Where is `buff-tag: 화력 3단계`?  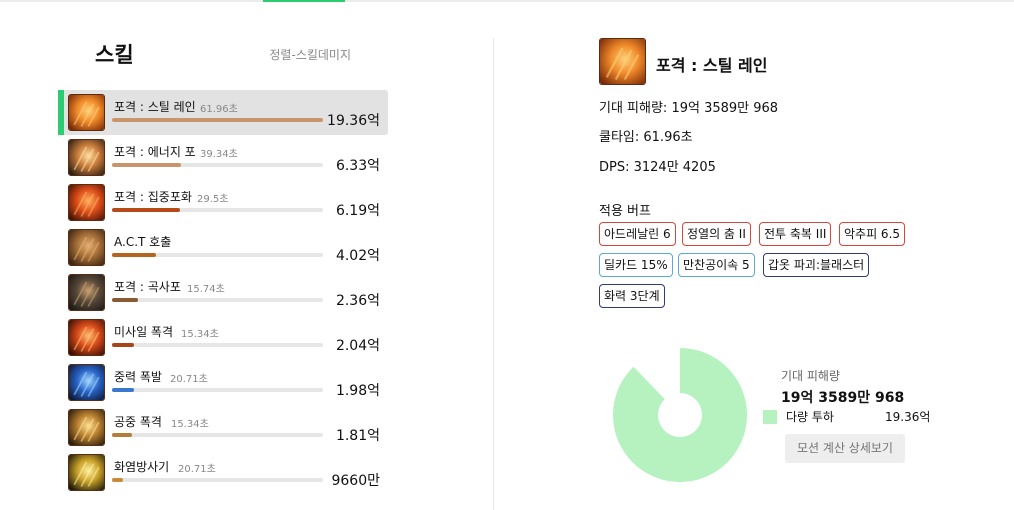 buff-tag: 화력 3단계 is located at coordinates (632, 296).